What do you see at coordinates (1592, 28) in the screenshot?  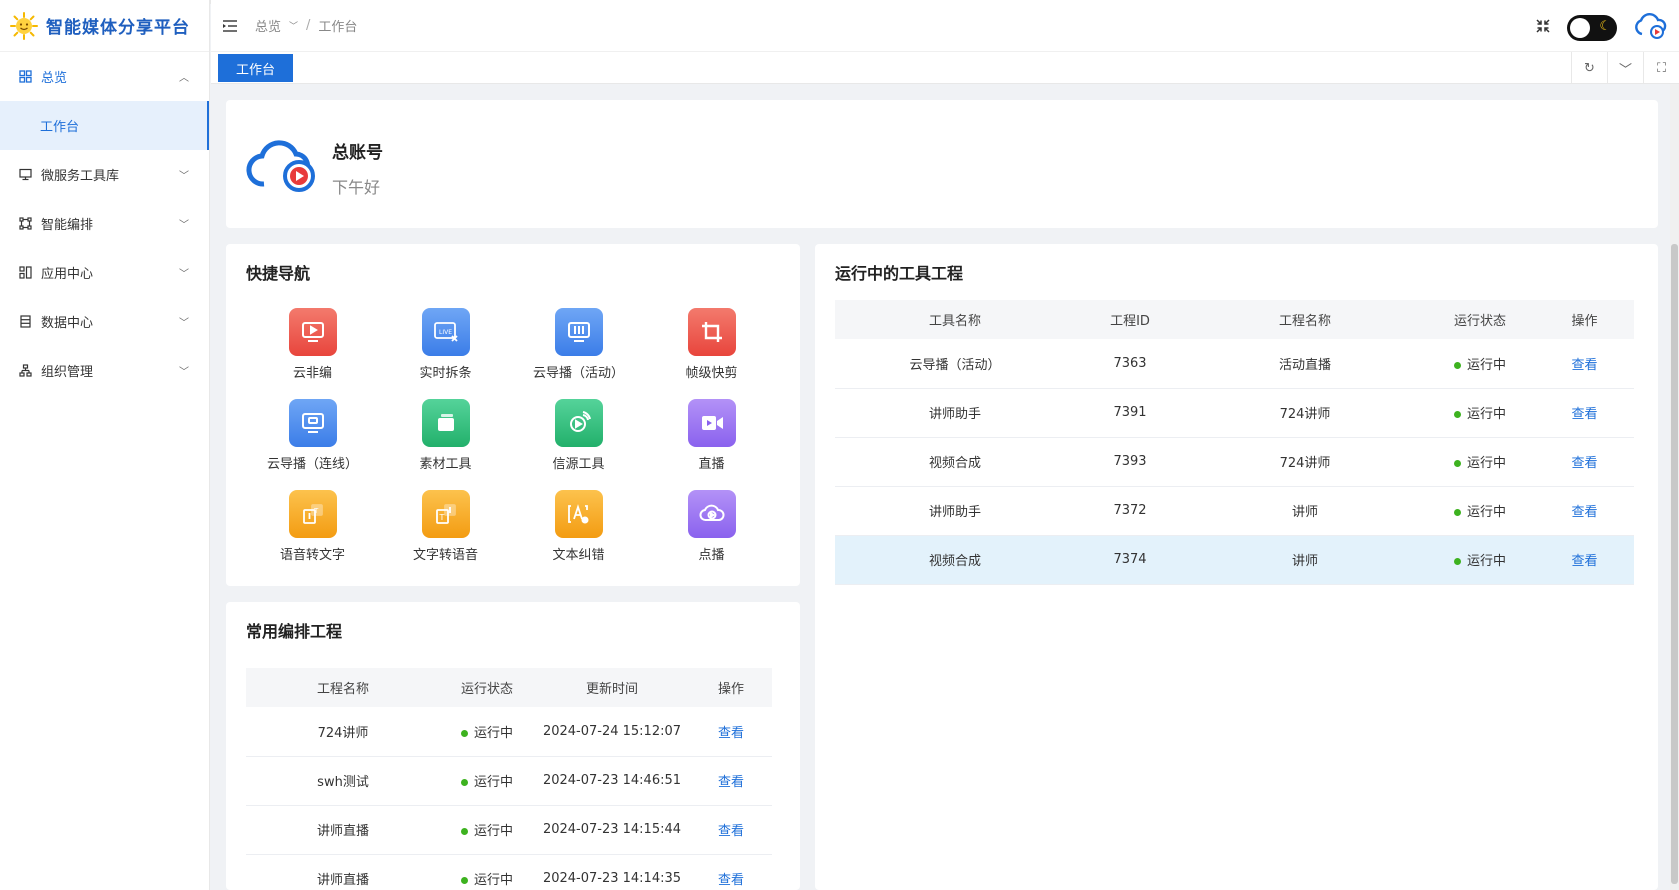 I see `theme-toggle: ☾` at bounding box center [1592, 28].